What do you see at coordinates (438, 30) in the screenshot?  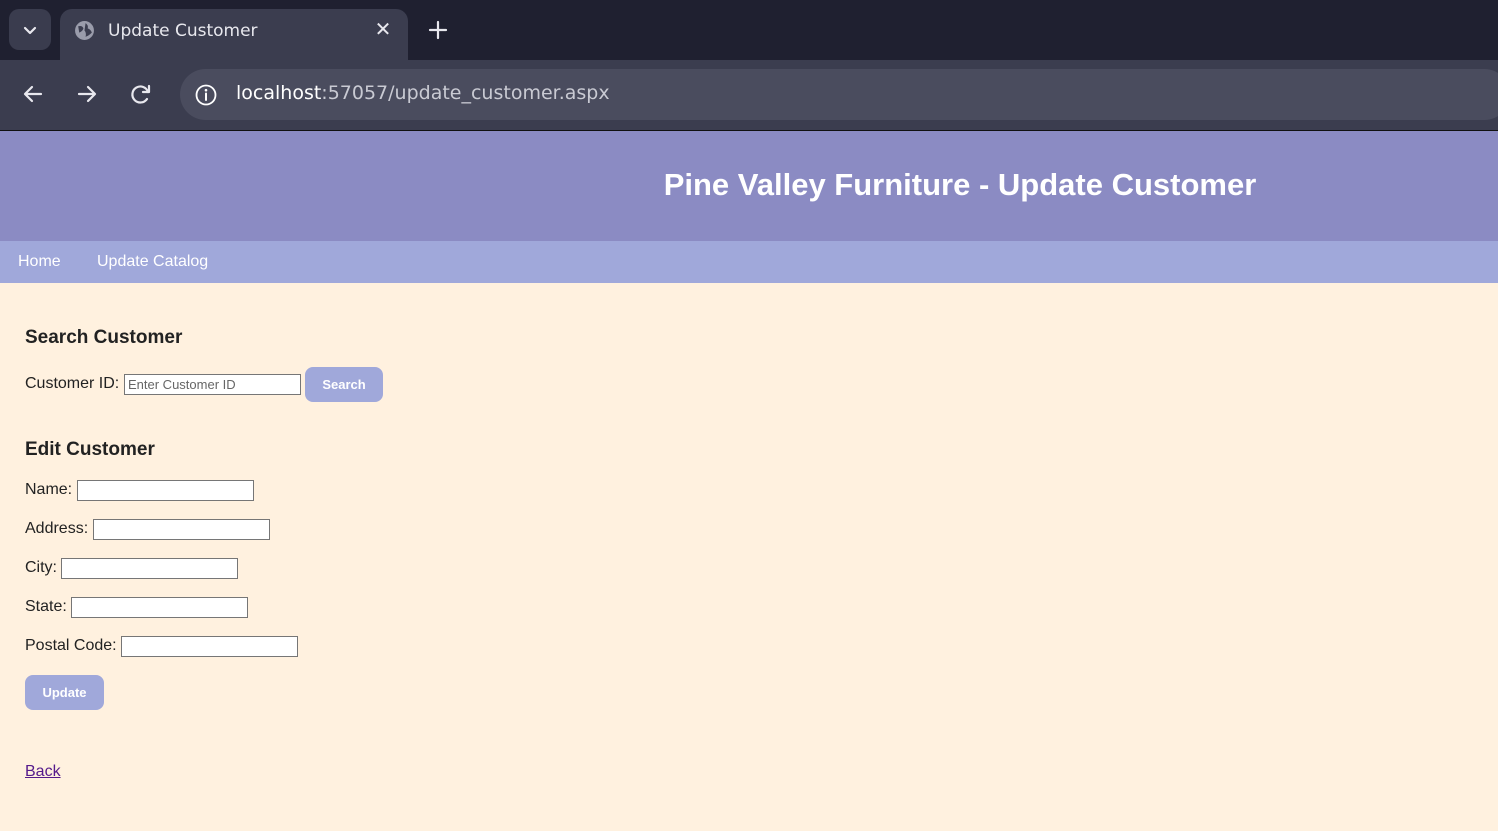 I see `new-tab-icon` at bounding box center [438, 30].